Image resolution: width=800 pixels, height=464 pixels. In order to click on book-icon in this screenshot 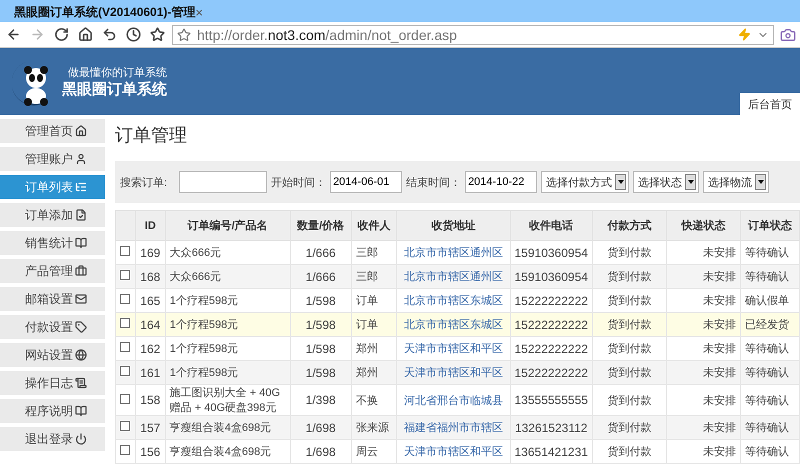, I will do `click(81, 411)`.